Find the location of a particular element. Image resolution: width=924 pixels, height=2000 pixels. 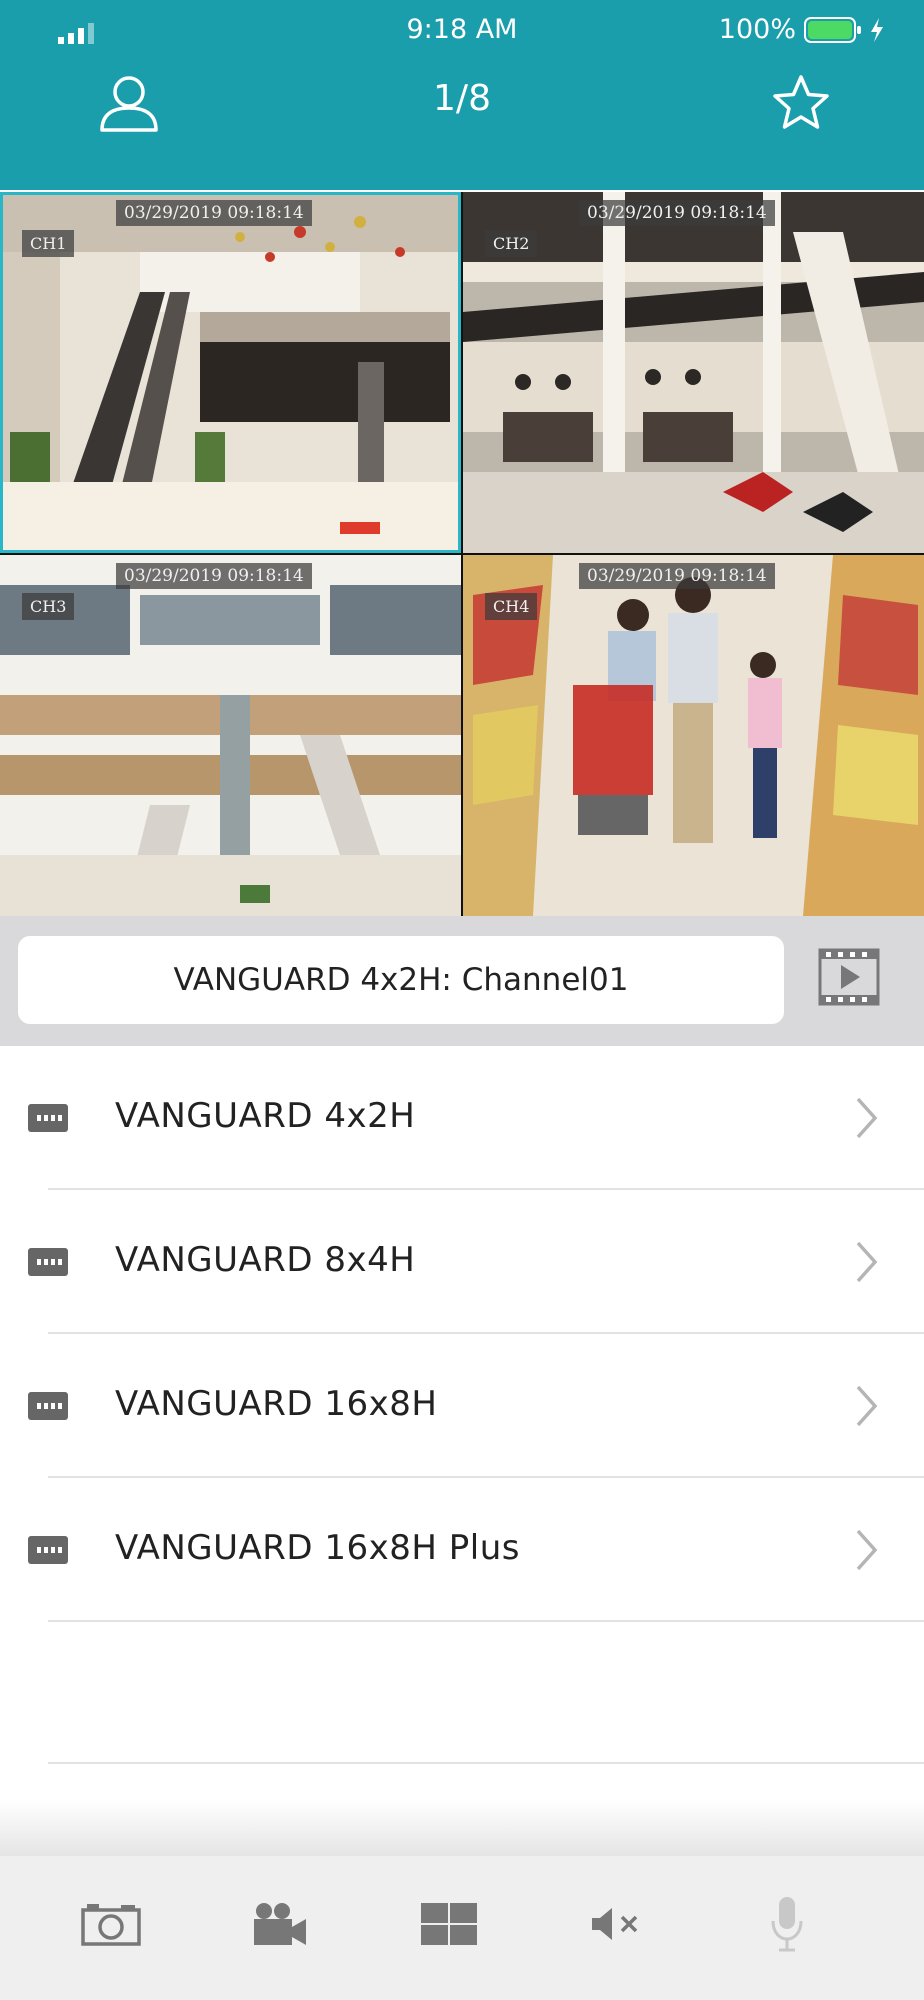

current-channel-field: VANGUARD 4x2H: Channel01 is located at coordinates (401, 980).